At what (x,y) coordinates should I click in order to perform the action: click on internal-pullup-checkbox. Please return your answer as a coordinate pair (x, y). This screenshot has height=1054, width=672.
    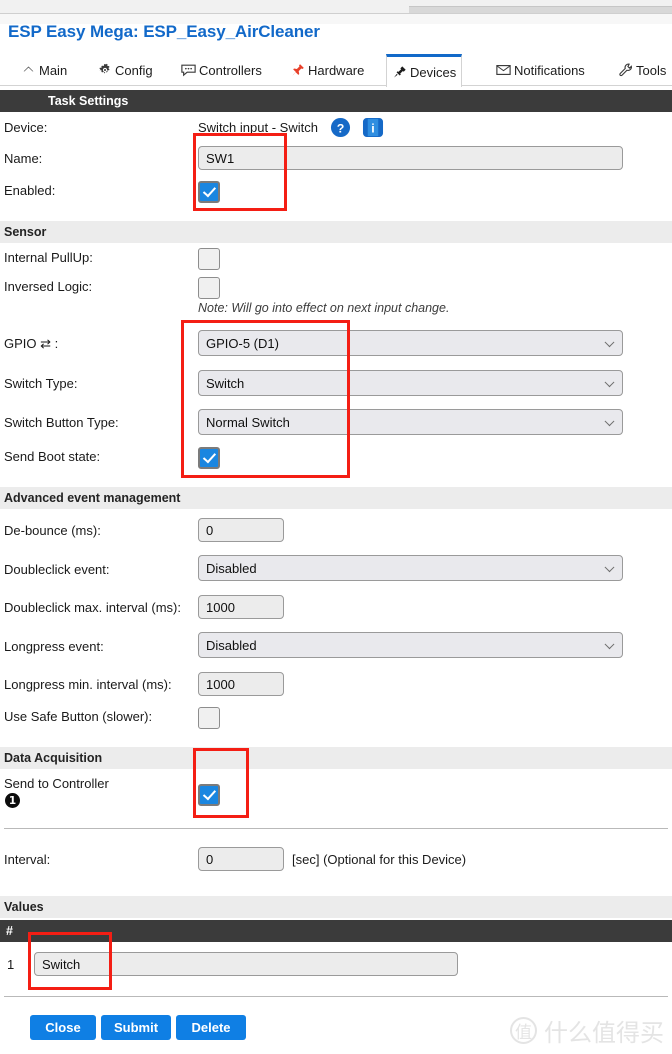
    Looking at the image, I should click on (209, 259).